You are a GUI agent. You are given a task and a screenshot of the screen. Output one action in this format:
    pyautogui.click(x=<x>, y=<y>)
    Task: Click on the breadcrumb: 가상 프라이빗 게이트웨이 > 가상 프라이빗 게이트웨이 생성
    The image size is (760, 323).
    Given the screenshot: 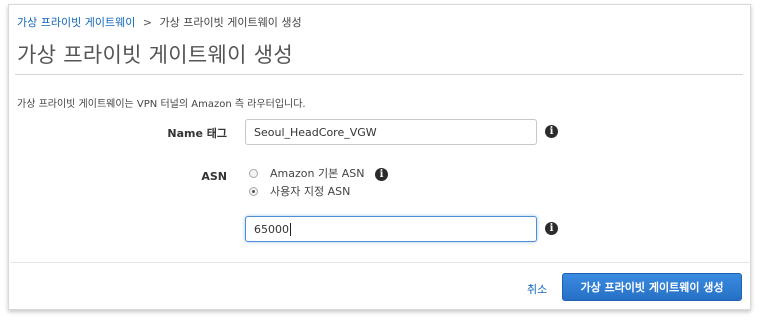 What is the action you would take?
    pyautogui.click(x=159, y=22)
    